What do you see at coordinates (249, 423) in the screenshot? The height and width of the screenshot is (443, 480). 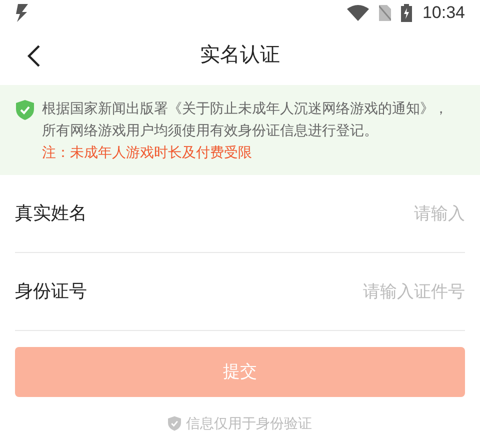 I see `footer-note: 信息仅用于身份验证` at bounding box center [249, 423].